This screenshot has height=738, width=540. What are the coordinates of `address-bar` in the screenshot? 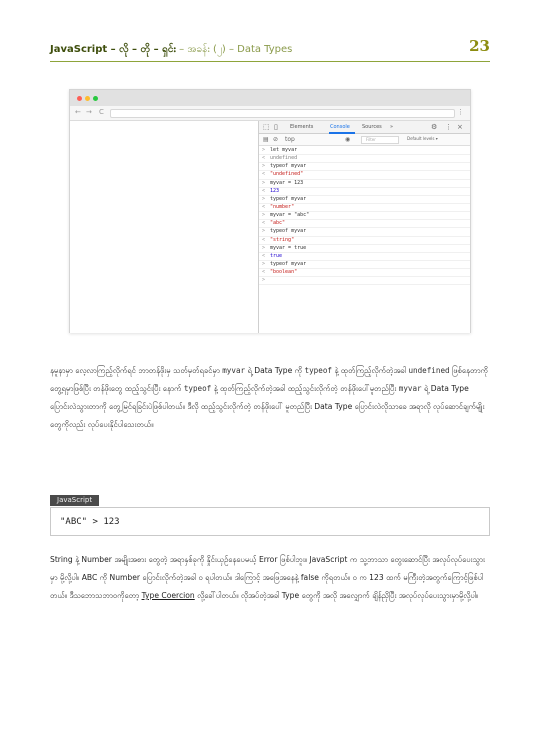 It's located at (282, 113).